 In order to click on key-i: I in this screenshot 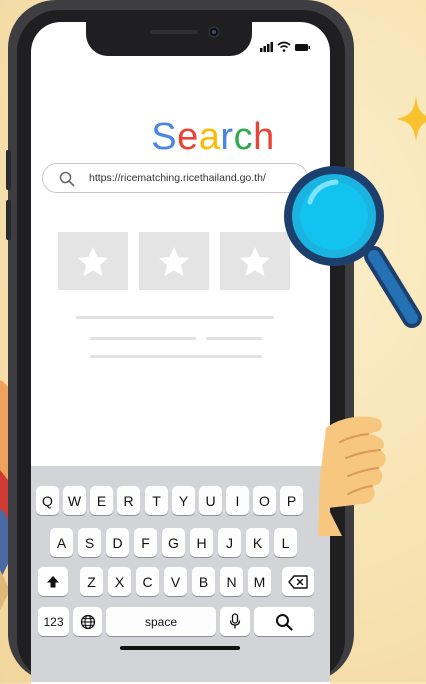, I will do `click(237, 500)`.